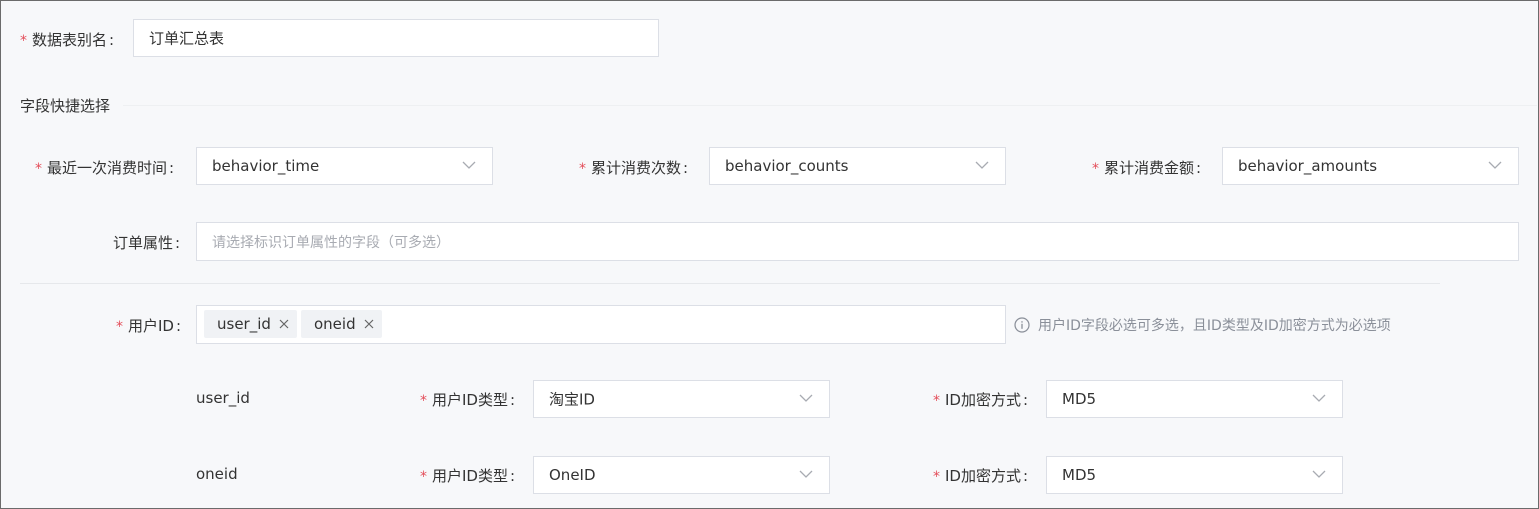 The height and width of the screenshot is (509, 1539). What do you see at coordinates (681, 475) in the screenshot?
I see `id-type-select: OneID` at bounding box center [681, 475].